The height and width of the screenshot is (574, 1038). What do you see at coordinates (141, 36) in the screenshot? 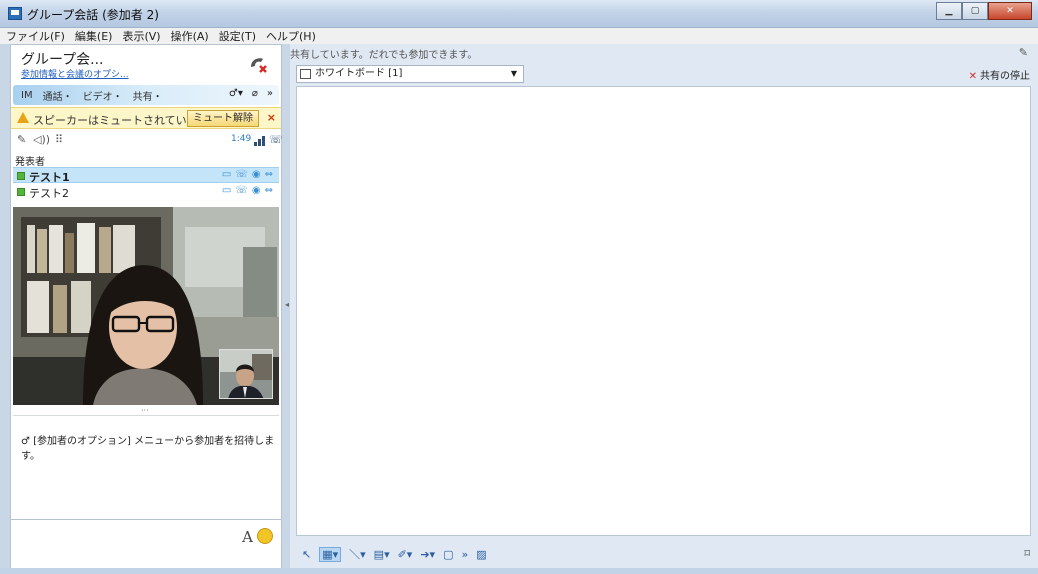
I see `menu-view: 表示(V)` at bounding box center [141, 36].